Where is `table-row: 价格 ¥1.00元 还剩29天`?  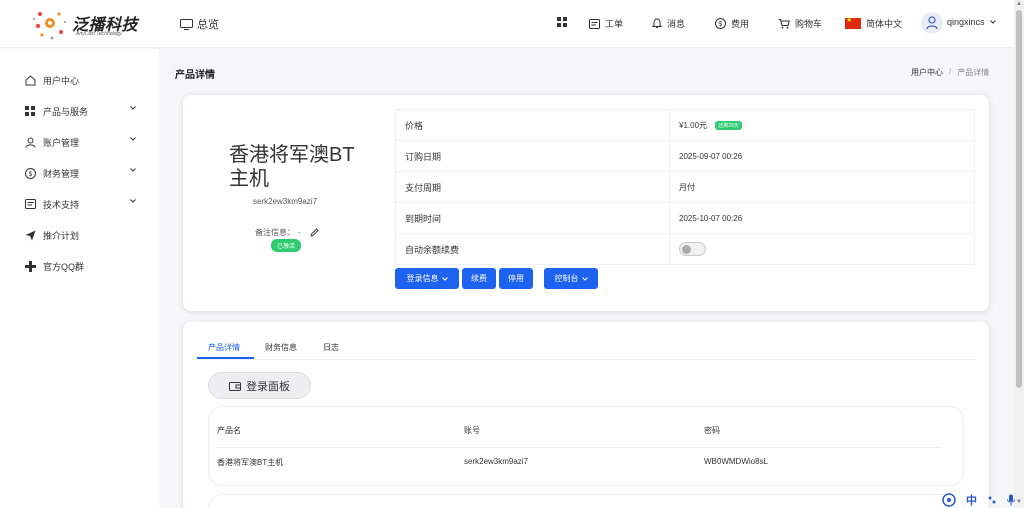 table-row: 价格 ¥1.00元 还剩29天 is located at coordinates (685, 125).